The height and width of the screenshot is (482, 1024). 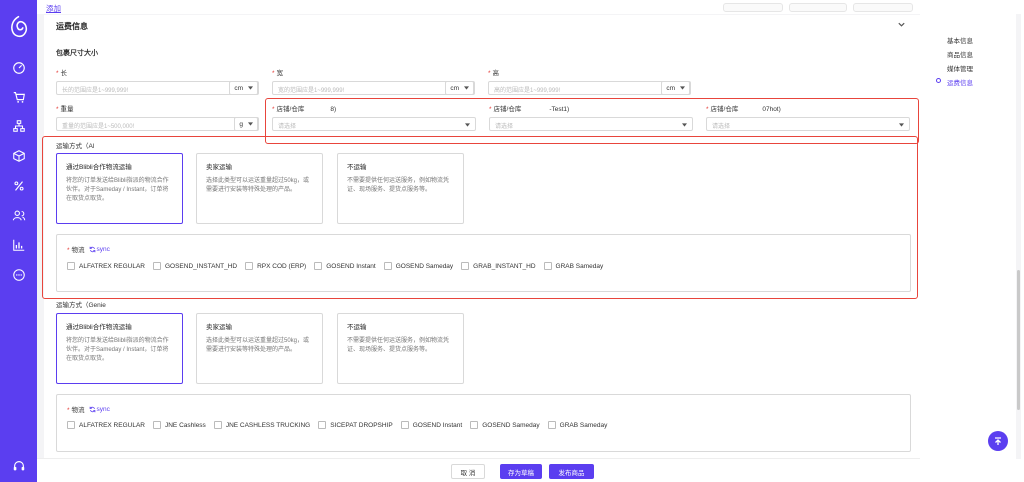 What do you see at coordinates (99, 409) in the screenshot?
I see `sync-button: sync` at bounding box center [99, 409].